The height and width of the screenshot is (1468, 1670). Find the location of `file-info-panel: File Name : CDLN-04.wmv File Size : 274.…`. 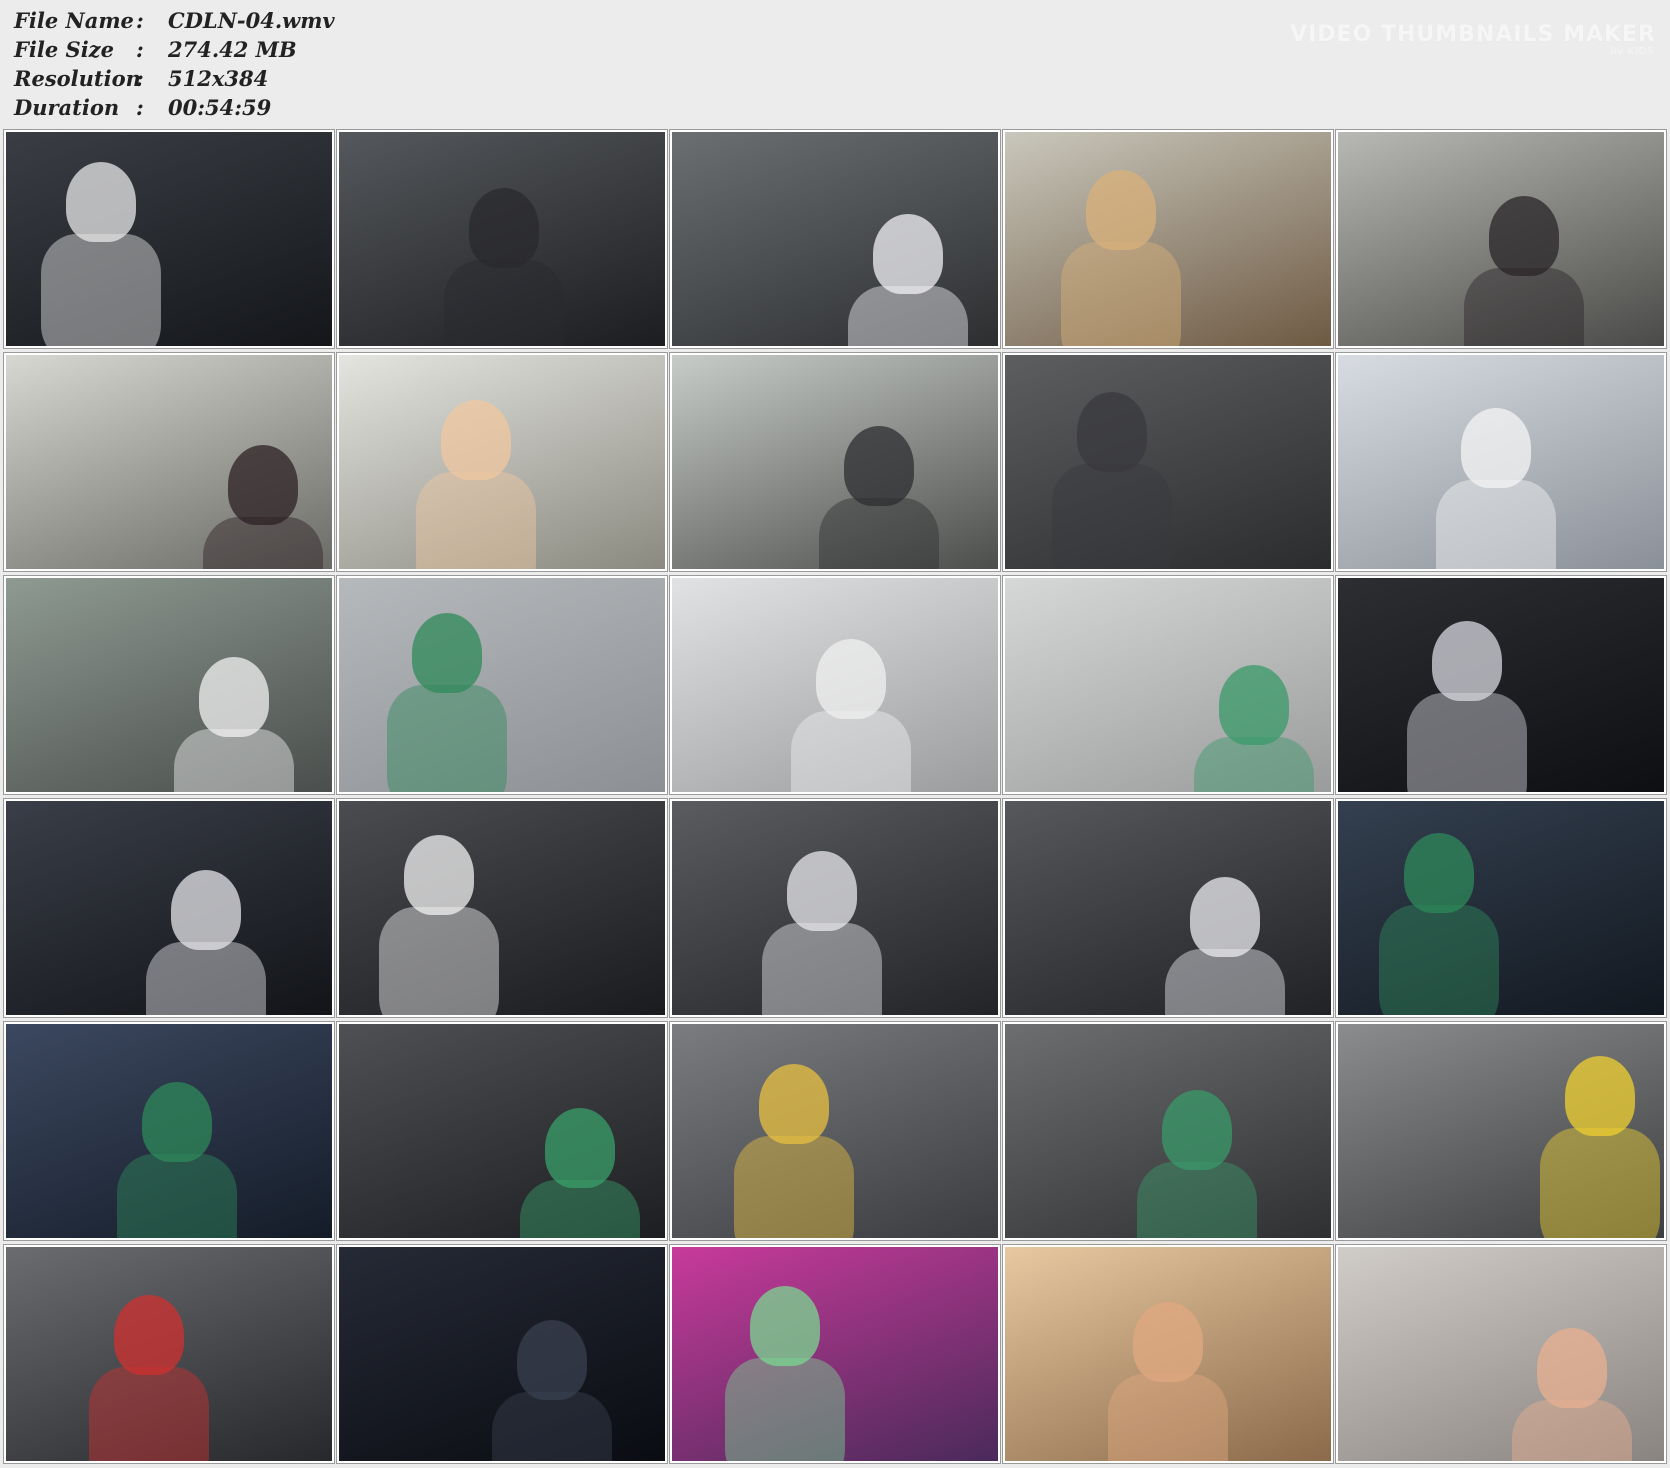

file-info-panel: File Name : CDLN-04.wmv File Size : 274.… is located at coordinates (174, 64).